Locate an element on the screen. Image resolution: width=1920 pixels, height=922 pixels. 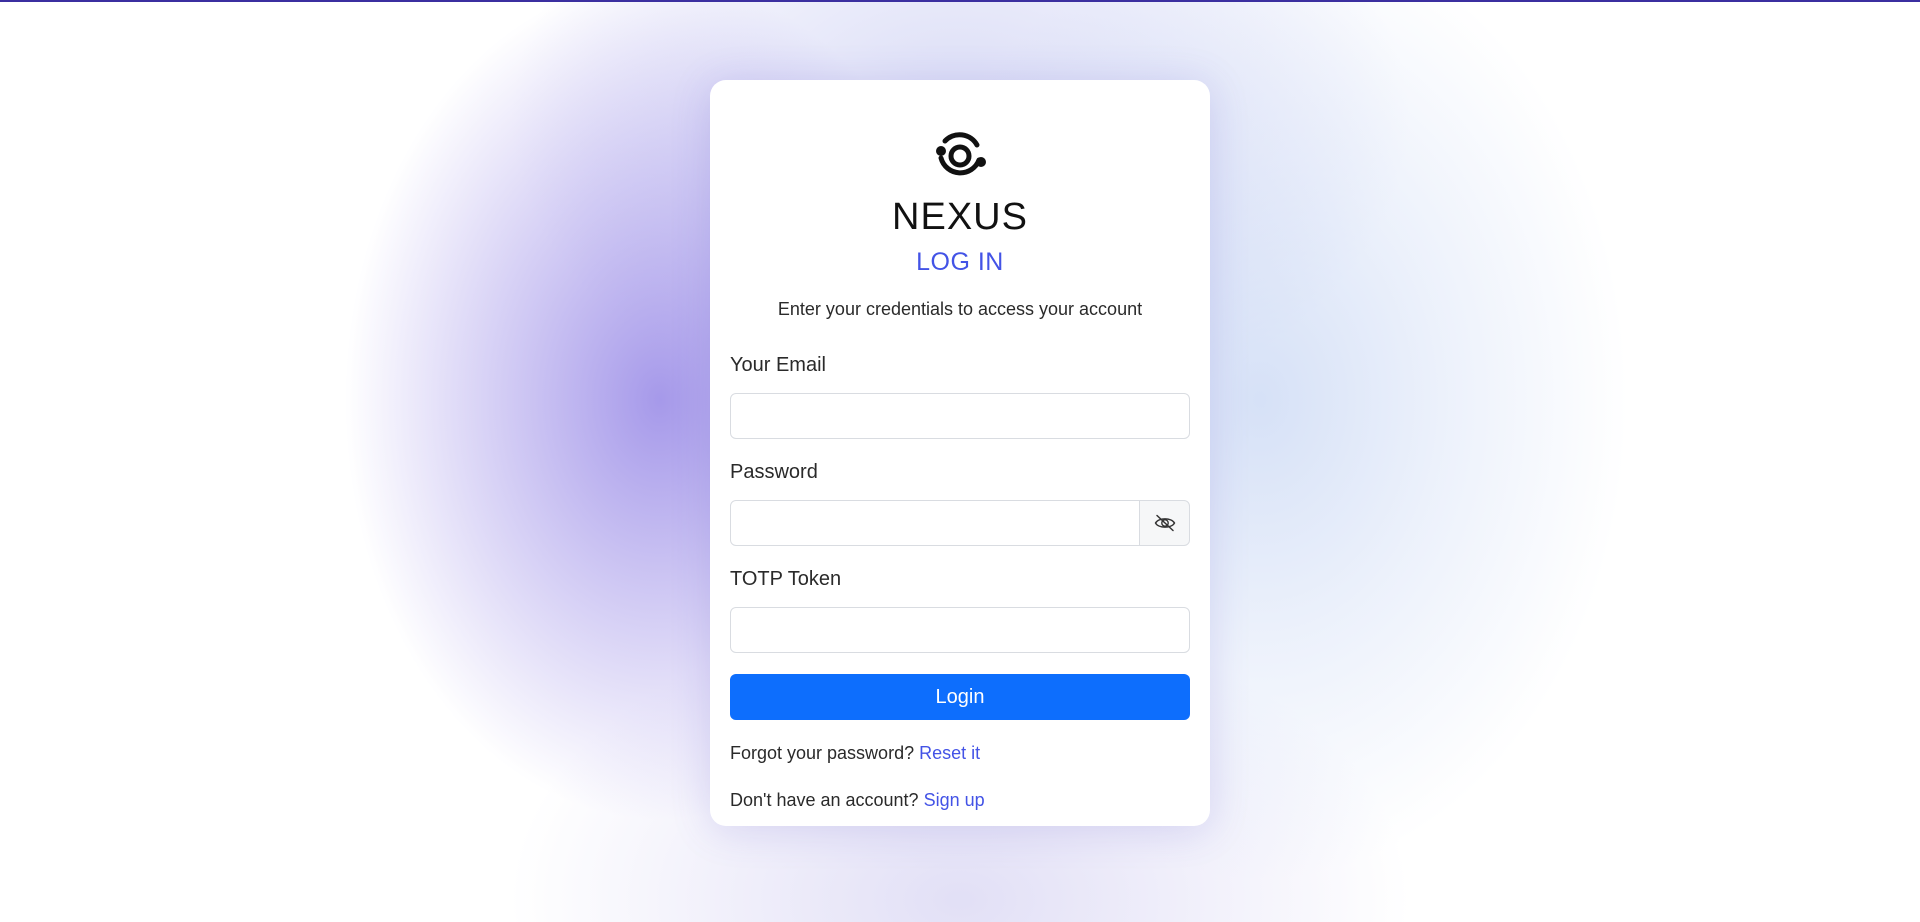
nexus-logo-icon is located at coordinates (961, 154).